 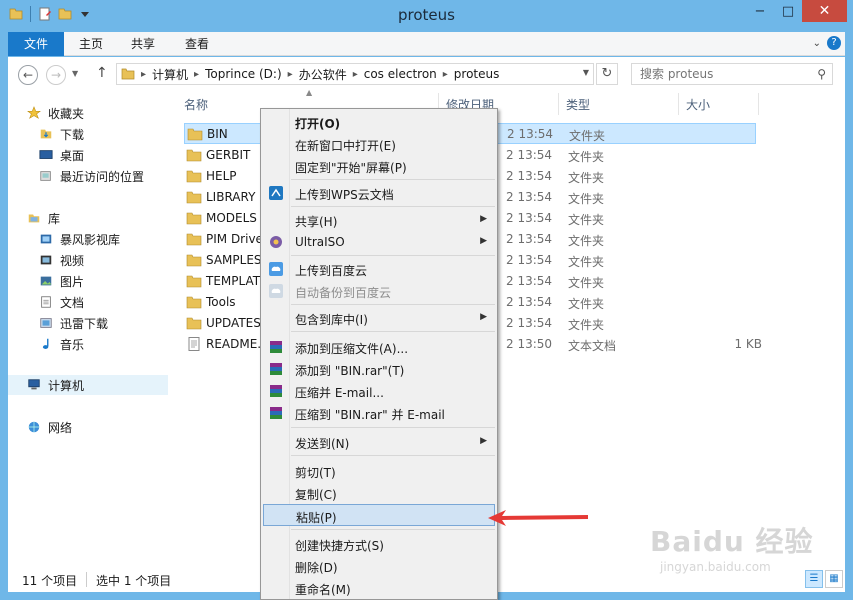 What do you see at coordinates (477, 74) in the screenshot?
I see `breadcrumb-item: proteus` at bounding box center [477, 74].